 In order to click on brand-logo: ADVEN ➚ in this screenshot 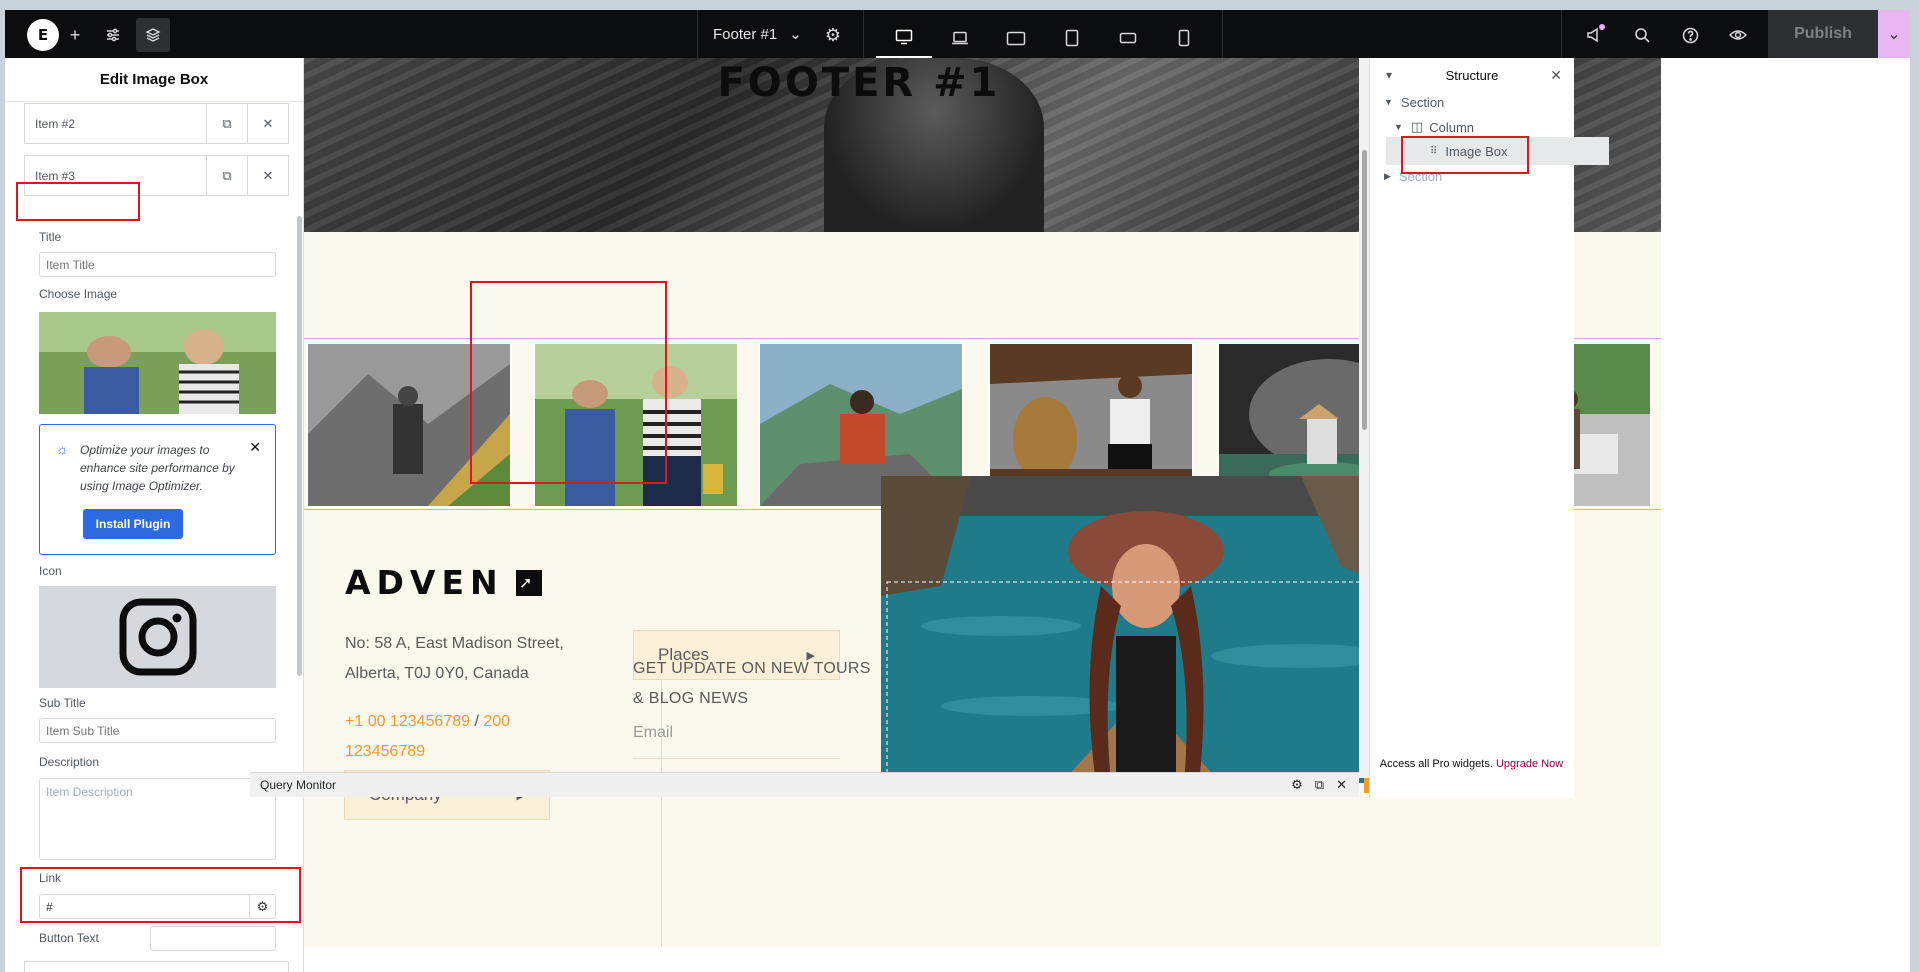, I will do `click(443, 582)`.